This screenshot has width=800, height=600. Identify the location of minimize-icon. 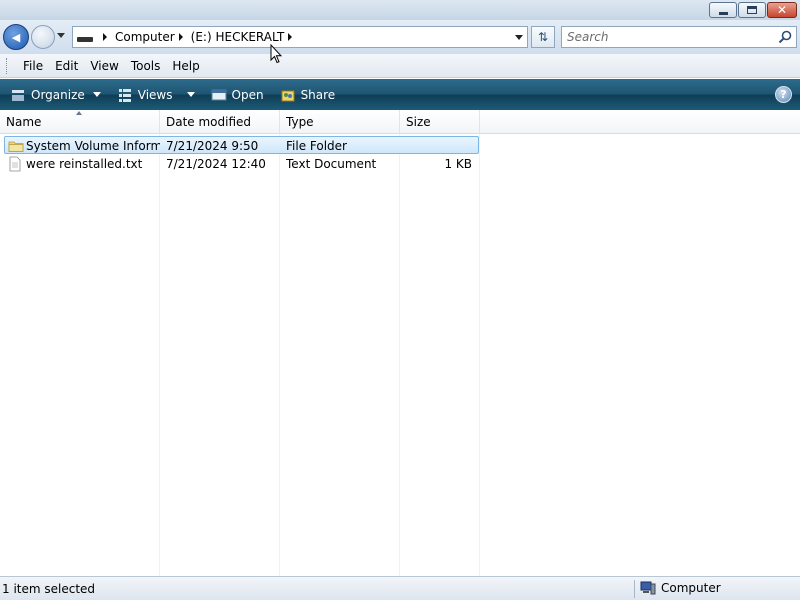
(723, 13).